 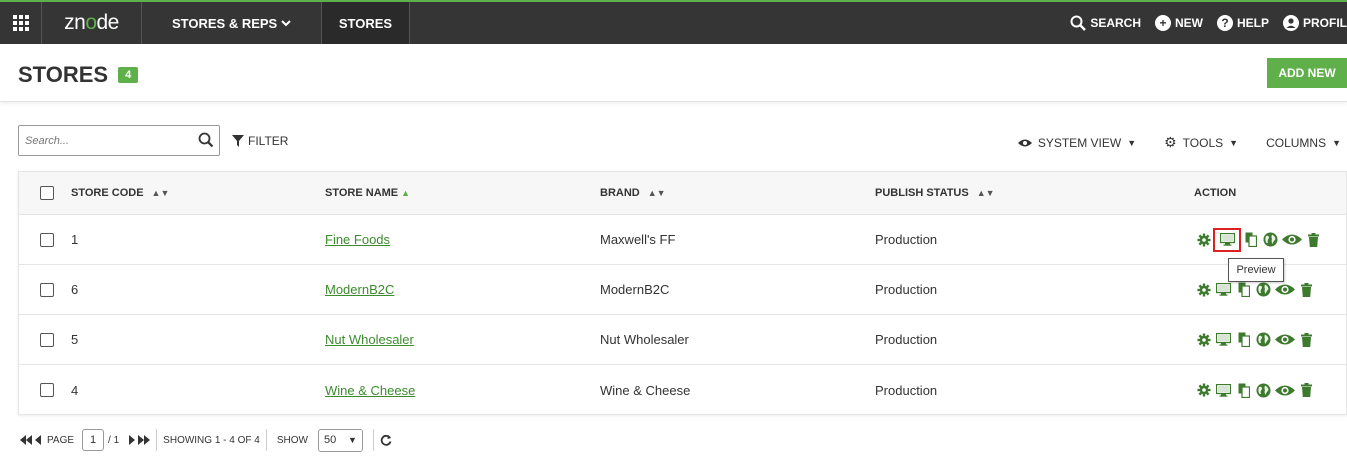 I want to click on nav-search: SEARCH, so click(x=1105, y=23).